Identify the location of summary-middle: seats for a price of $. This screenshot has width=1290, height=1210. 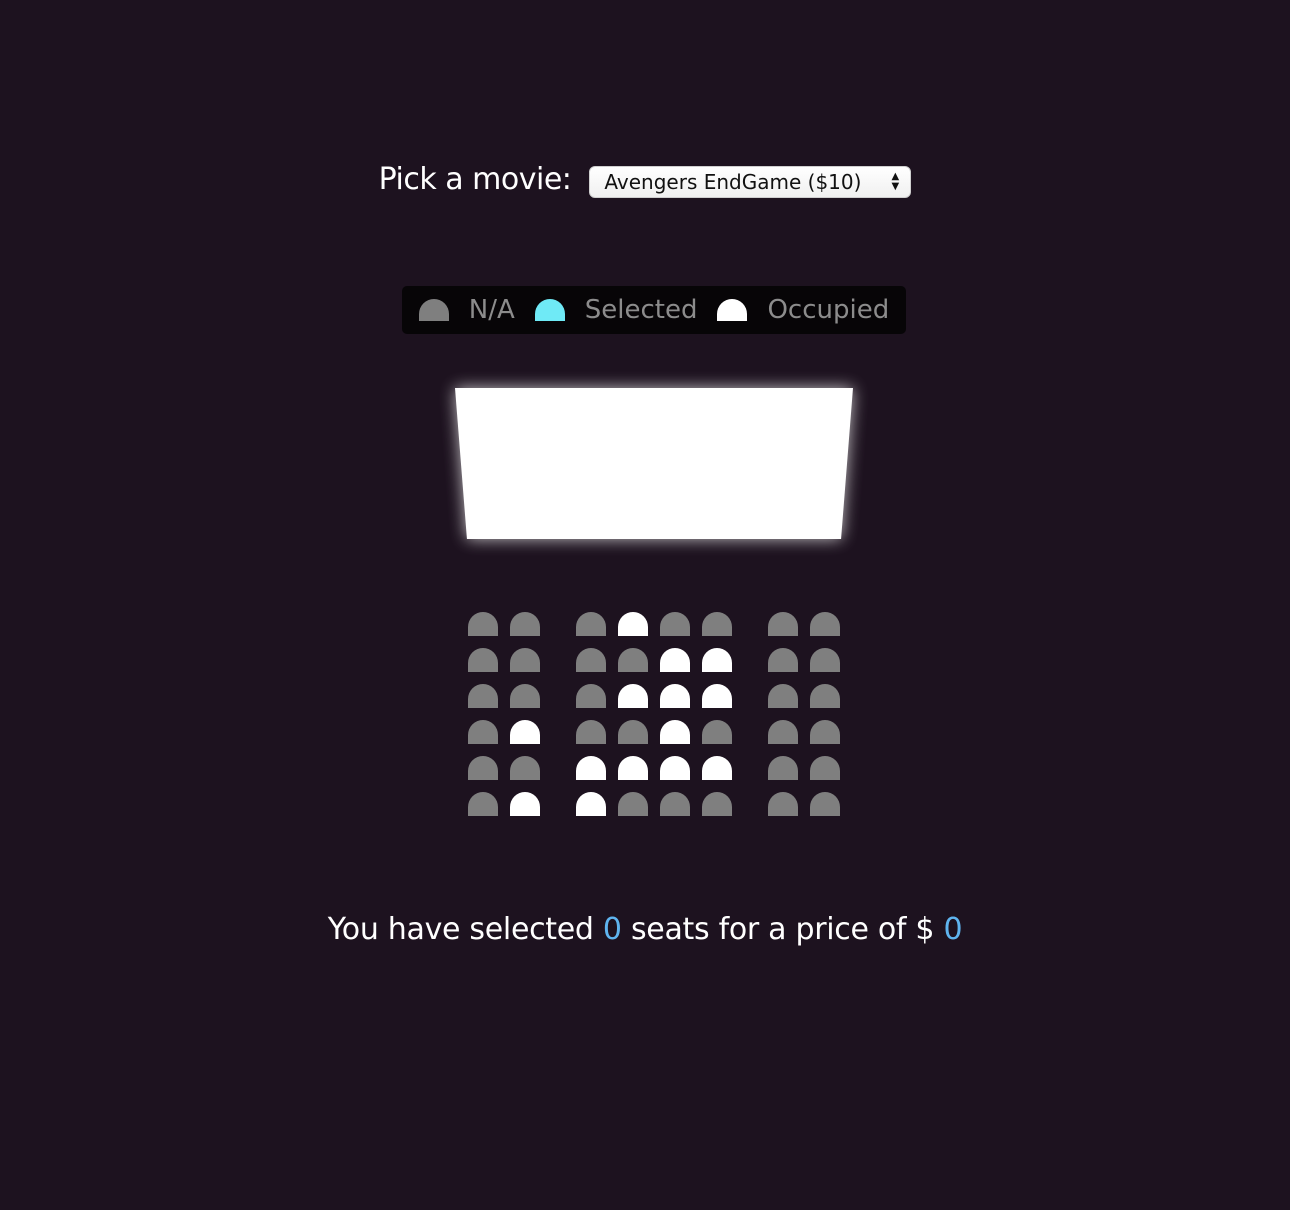
(782, 929).